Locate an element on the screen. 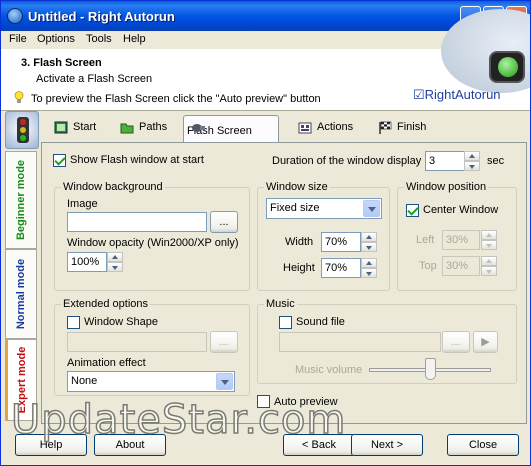 This screenshot has height=466, width=531. normal-mode-button: Normal mode is located at coordinates (21, 294).